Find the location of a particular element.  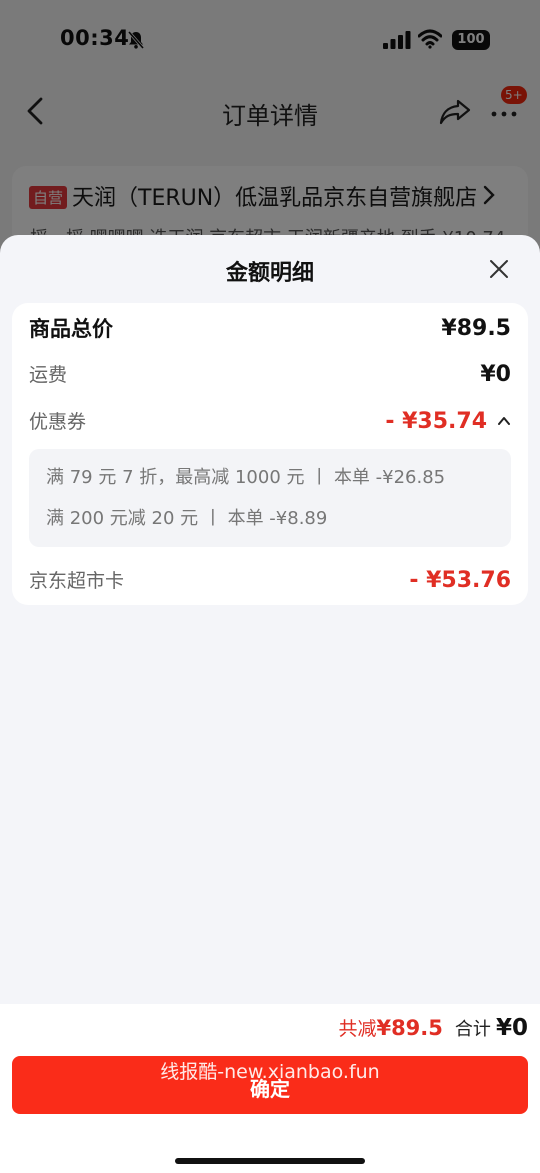

total-saved-label: 共减 is located at coordinates (357, 1029).